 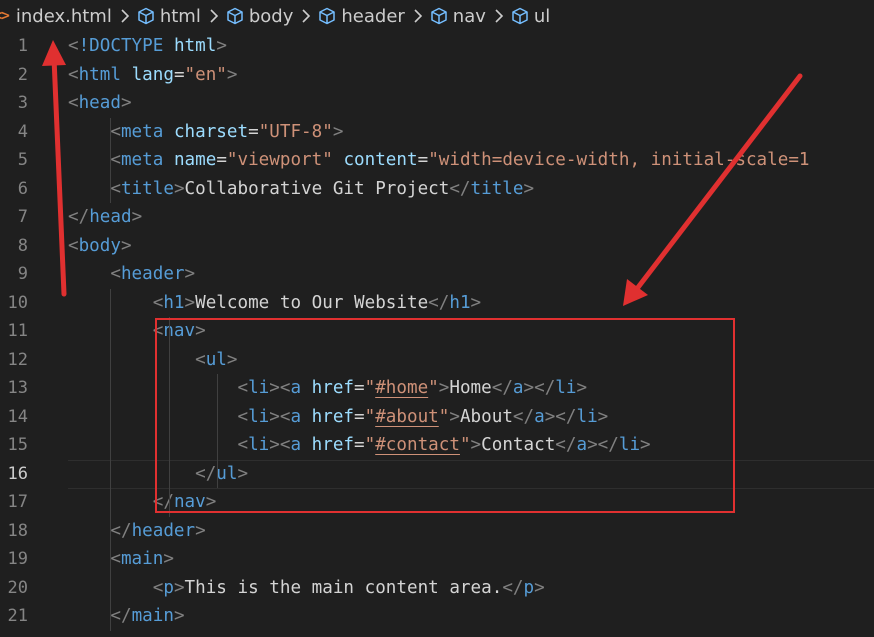 I want to click on html-file-icon: <>, so click(x=5, y=16).